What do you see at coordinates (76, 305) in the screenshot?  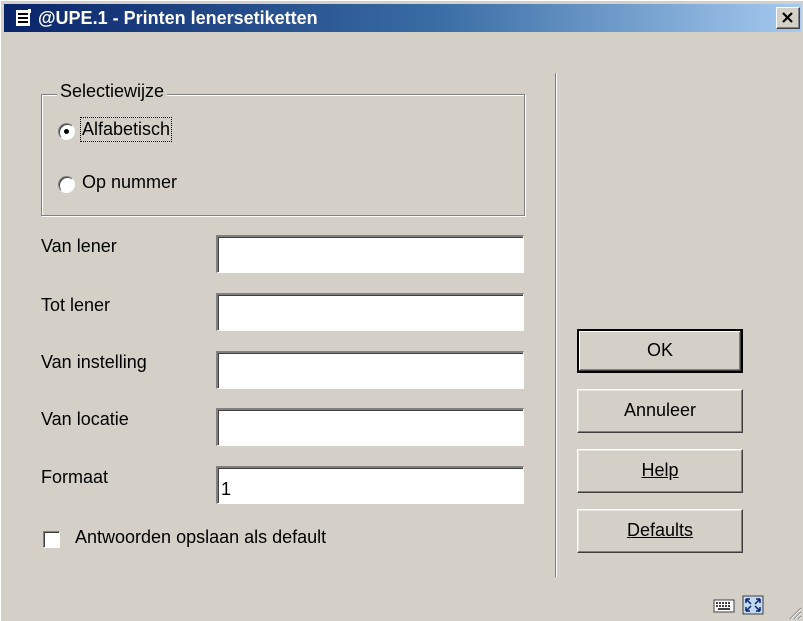 I see `label-tot-lener: Tot lener` at bounding box center [76, 305].